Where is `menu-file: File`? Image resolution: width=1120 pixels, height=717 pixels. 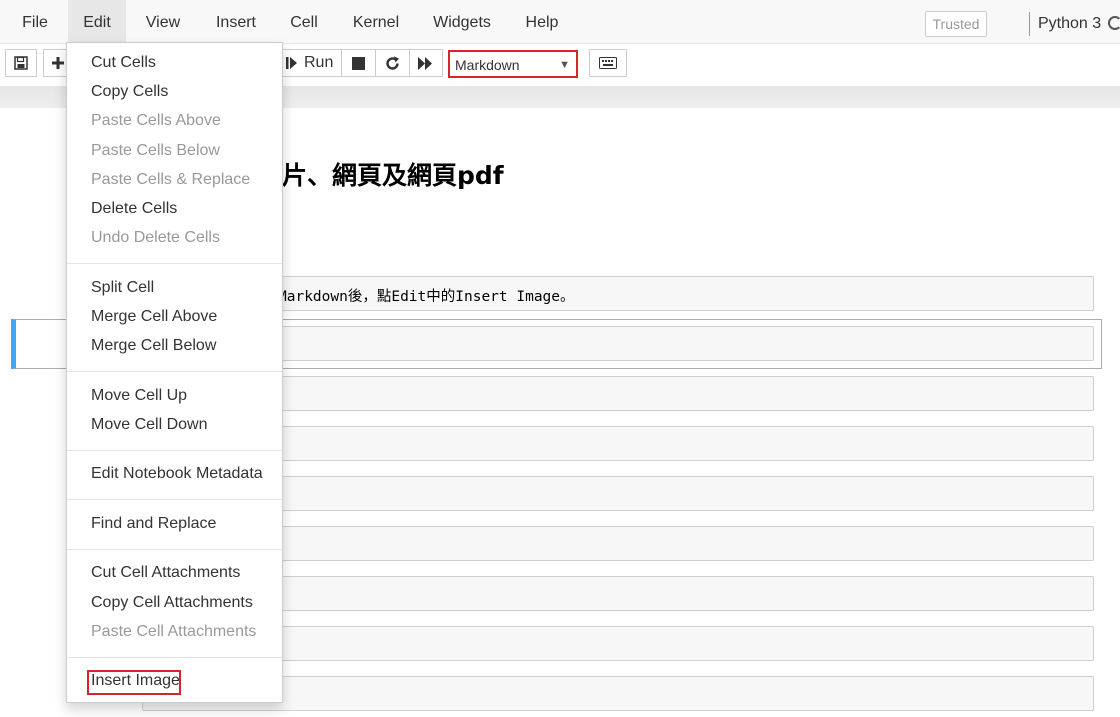 menu-file: File is located at coordinates (35, 21).